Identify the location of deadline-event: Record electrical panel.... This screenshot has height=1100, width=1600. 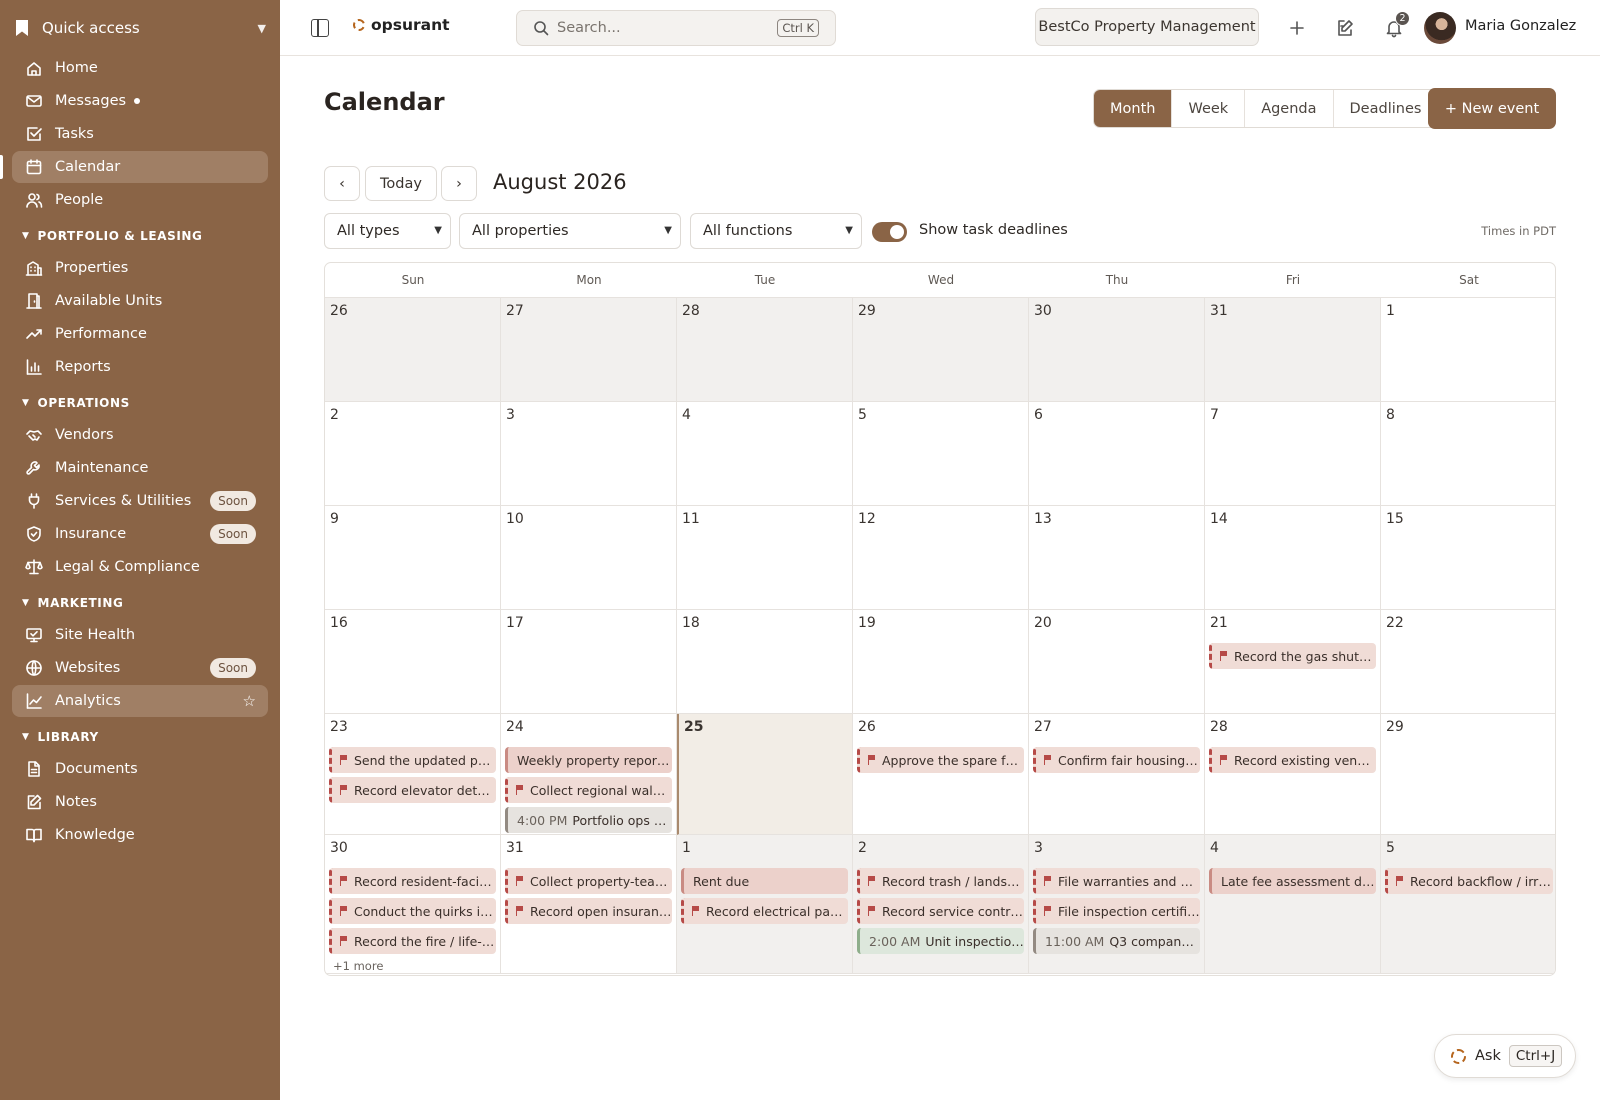
(764, 911).